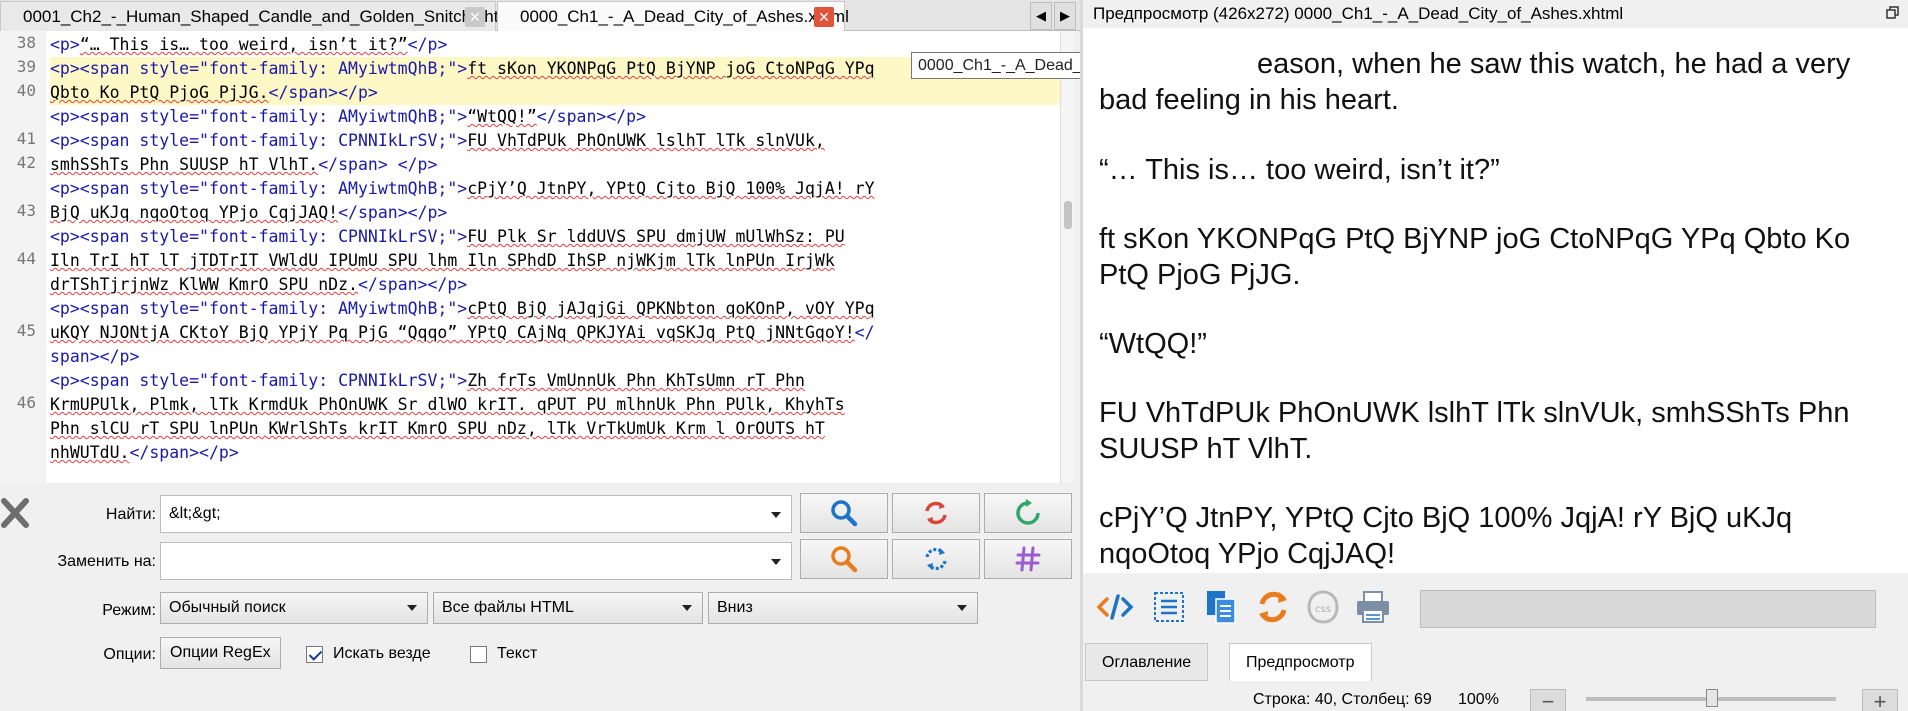 The height and width of the screenshot is (711, 1908). I want to click on checkbox-checked-icon, so click(314, 654).